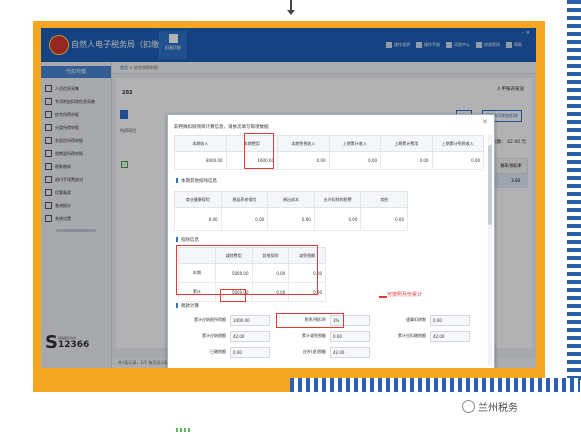 This screenshot has width=581, height=434. Describe the element at coordinates (291, 219) in the screenshot. I see `cost-value: 0.00` at that location.